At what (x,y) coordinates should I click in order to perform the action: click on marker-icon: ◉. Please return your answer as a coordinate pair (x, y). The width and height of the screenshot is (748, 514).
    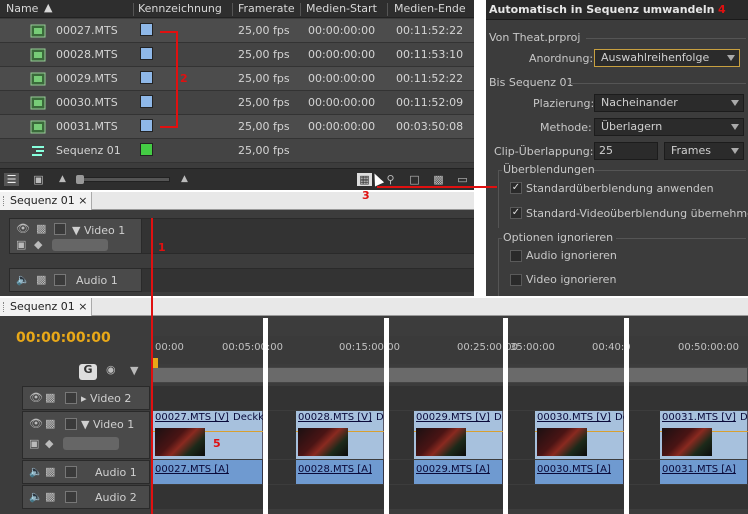
    Looking at the image, I should click on (111, 370).